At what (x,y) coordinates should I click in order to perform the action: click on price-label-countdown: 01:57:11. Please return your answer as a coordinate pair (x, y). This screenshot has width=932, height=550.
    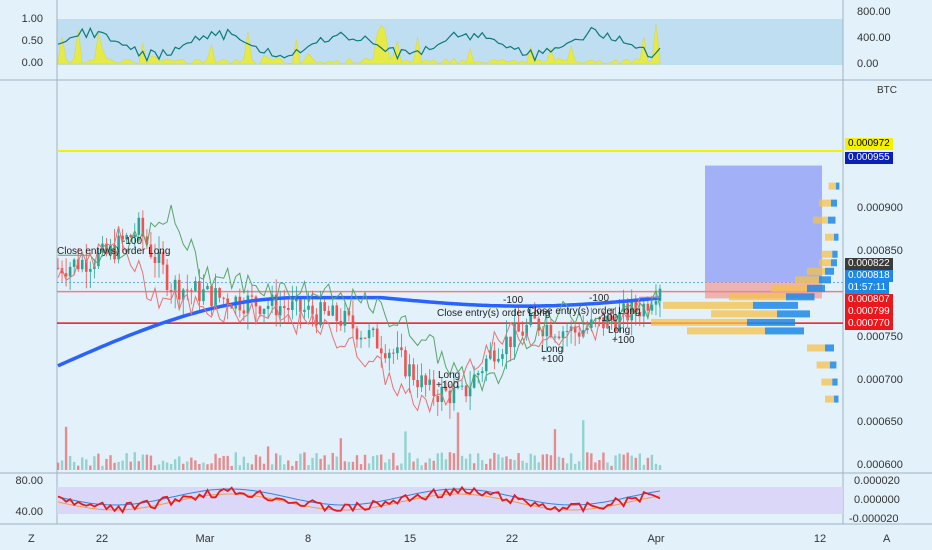
    Looking at the image, I should click on (867, 288).